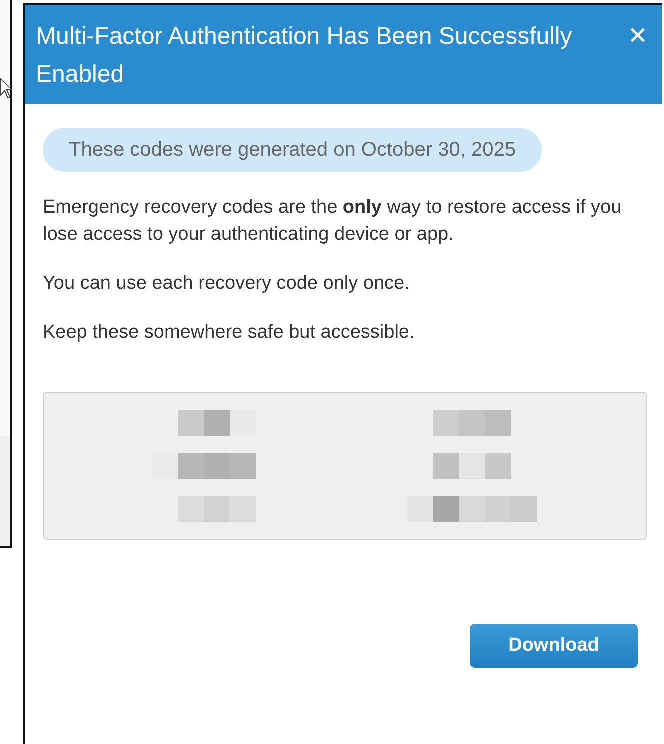  I want to click on info-text: You can use each recovery code only once., so click(227, 284).